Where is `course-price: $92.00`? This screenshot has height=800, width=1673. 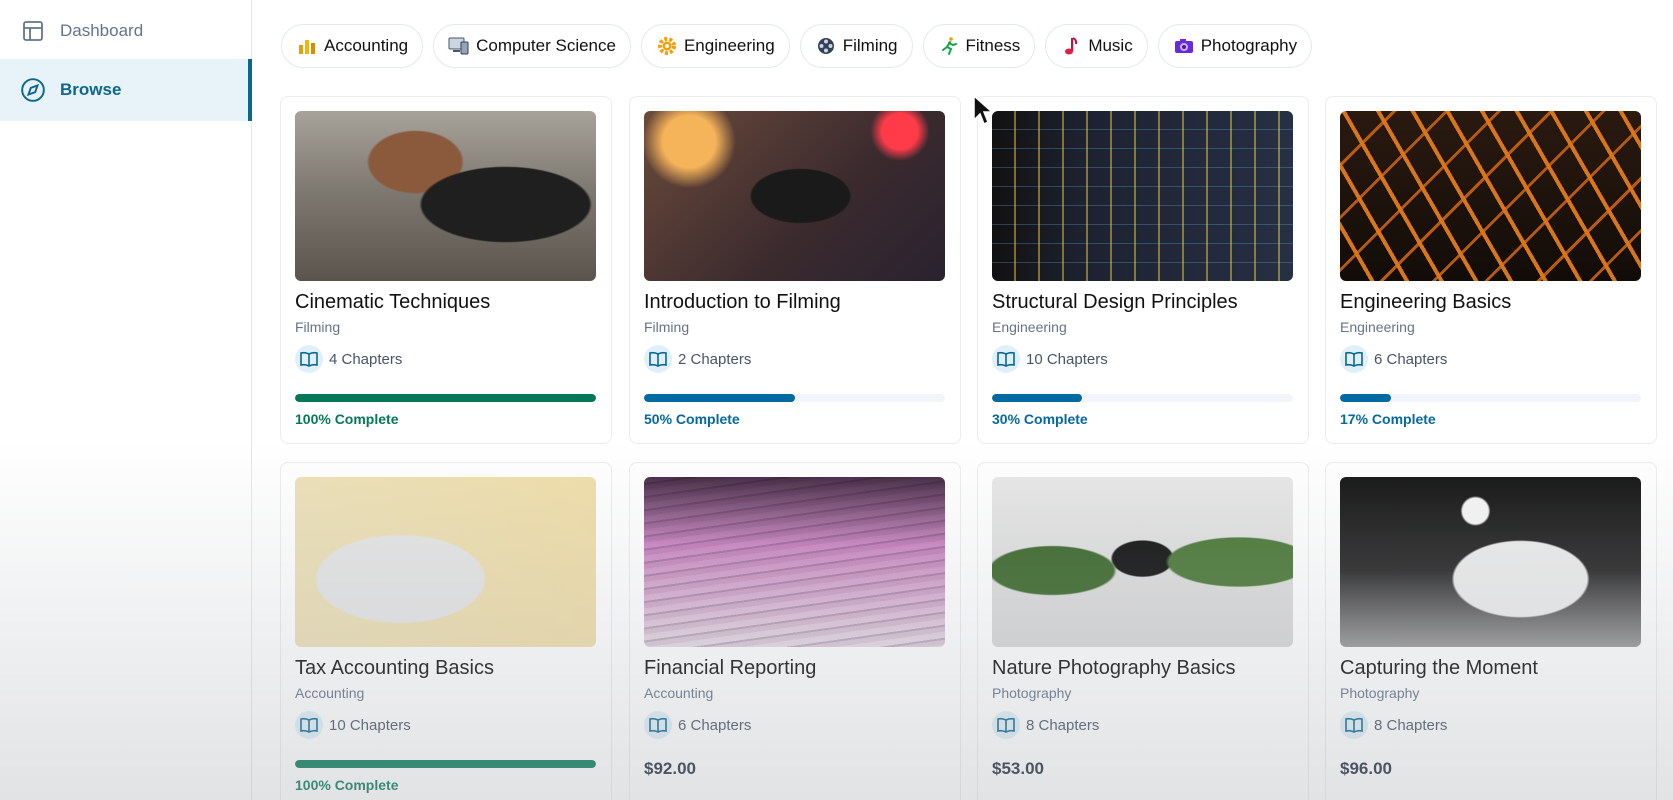 course-price: $92.00 is located at coordinates (670, 768).